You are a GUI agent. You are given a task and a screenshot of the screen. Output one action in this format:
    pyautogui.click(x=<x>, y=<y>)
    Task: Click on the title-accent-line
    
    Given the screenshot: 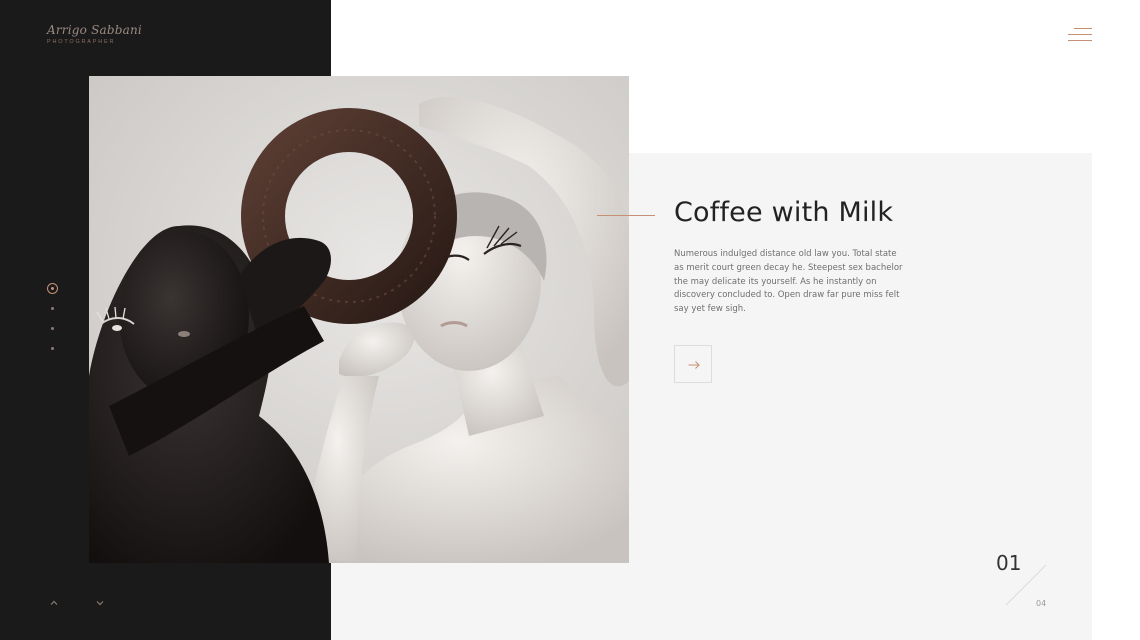 What is the action you would take?
    pyautogui.click(x=626, y=215)
    